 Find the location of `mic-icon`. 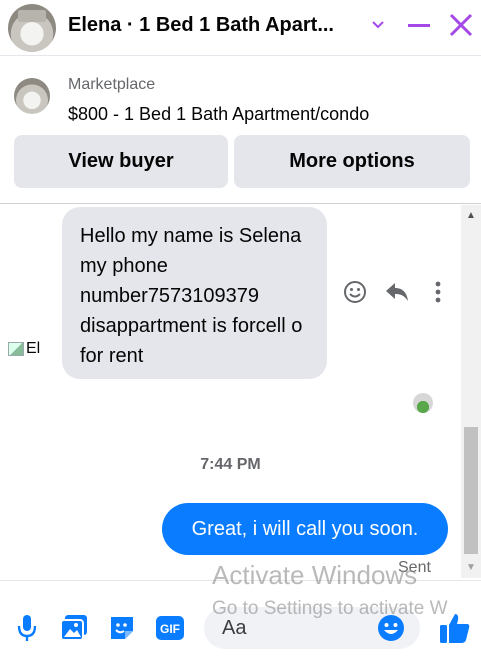

mic-icon is located at coordinates (27, 628).